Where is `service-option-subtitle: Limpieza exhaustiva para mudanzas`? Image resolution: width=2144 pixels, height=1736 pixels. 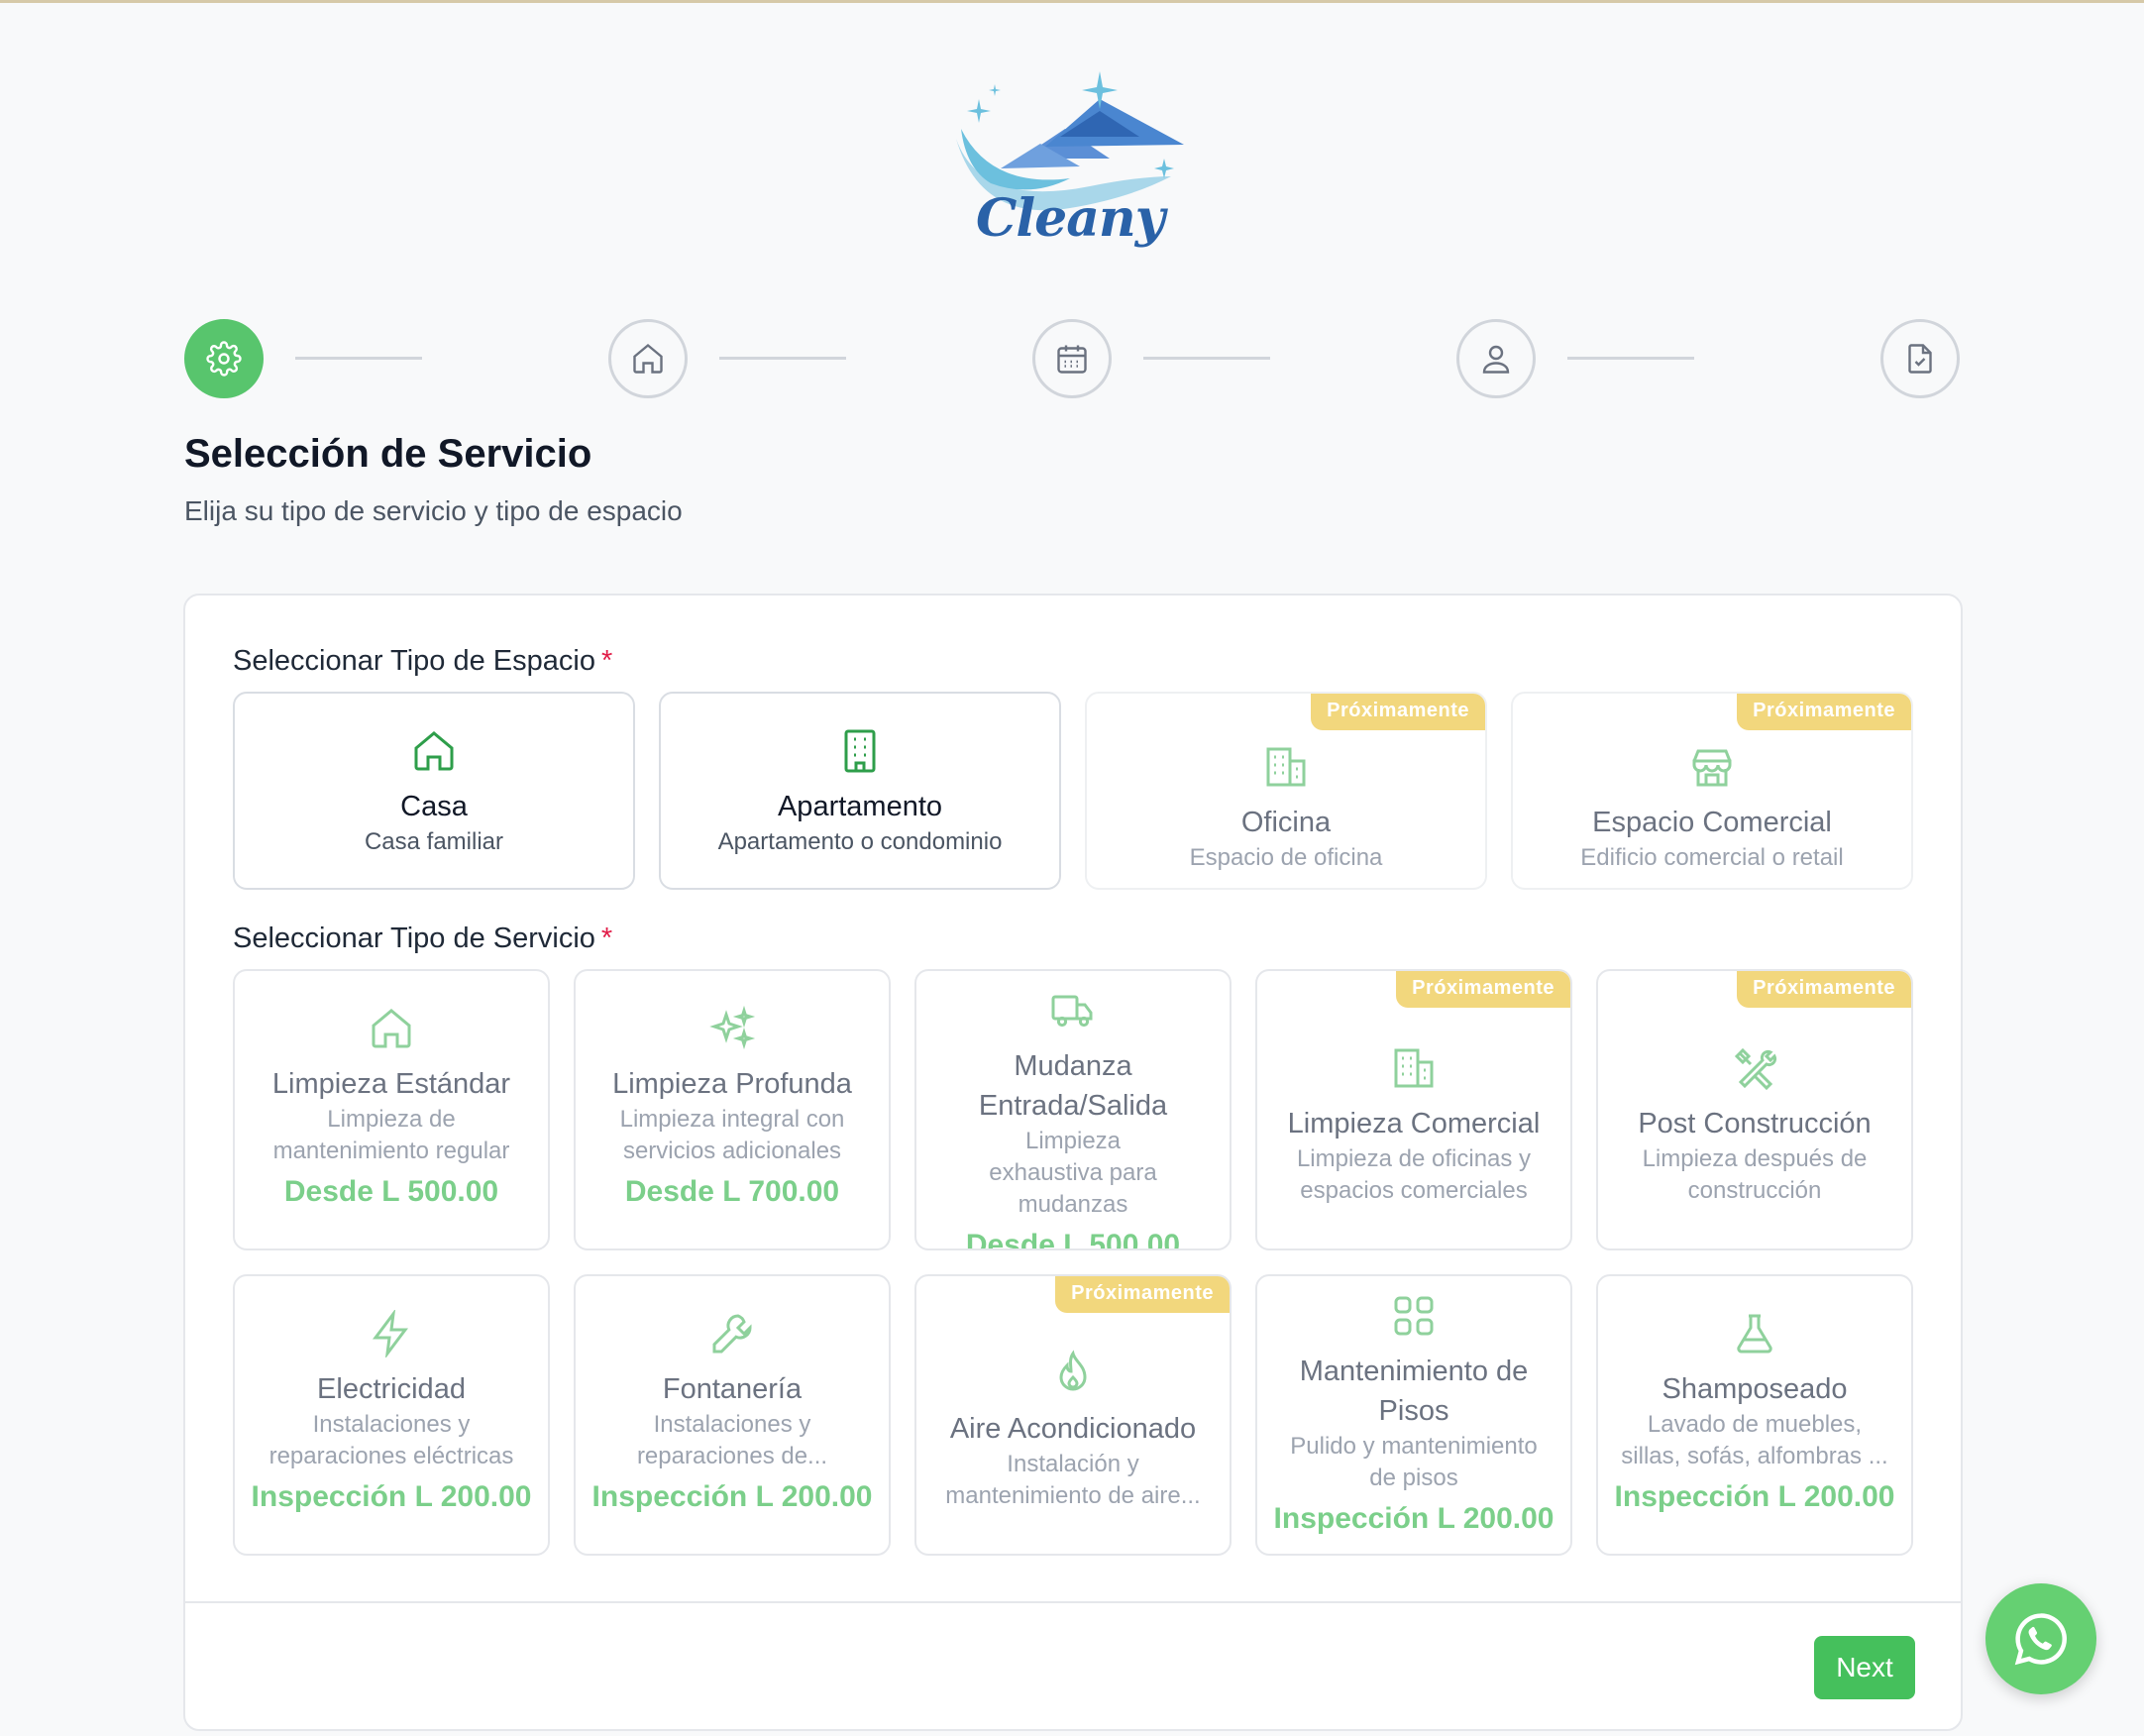 service-option-subtitle: Limpieza exhaustiva para mudanzas is located at coordinates (1073, 1173).